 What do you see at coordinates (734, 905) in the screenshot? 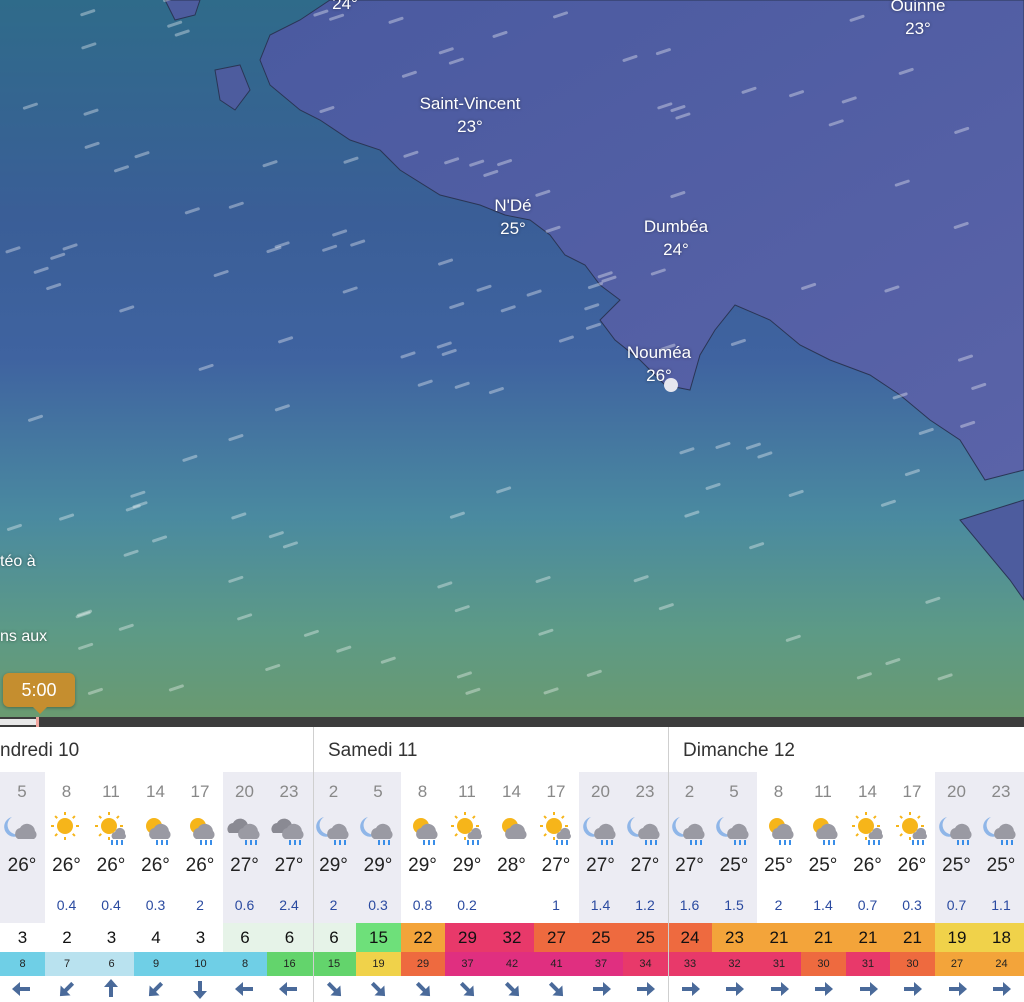
I see `precipitation: 1.5` at bounding box center [734, 905].